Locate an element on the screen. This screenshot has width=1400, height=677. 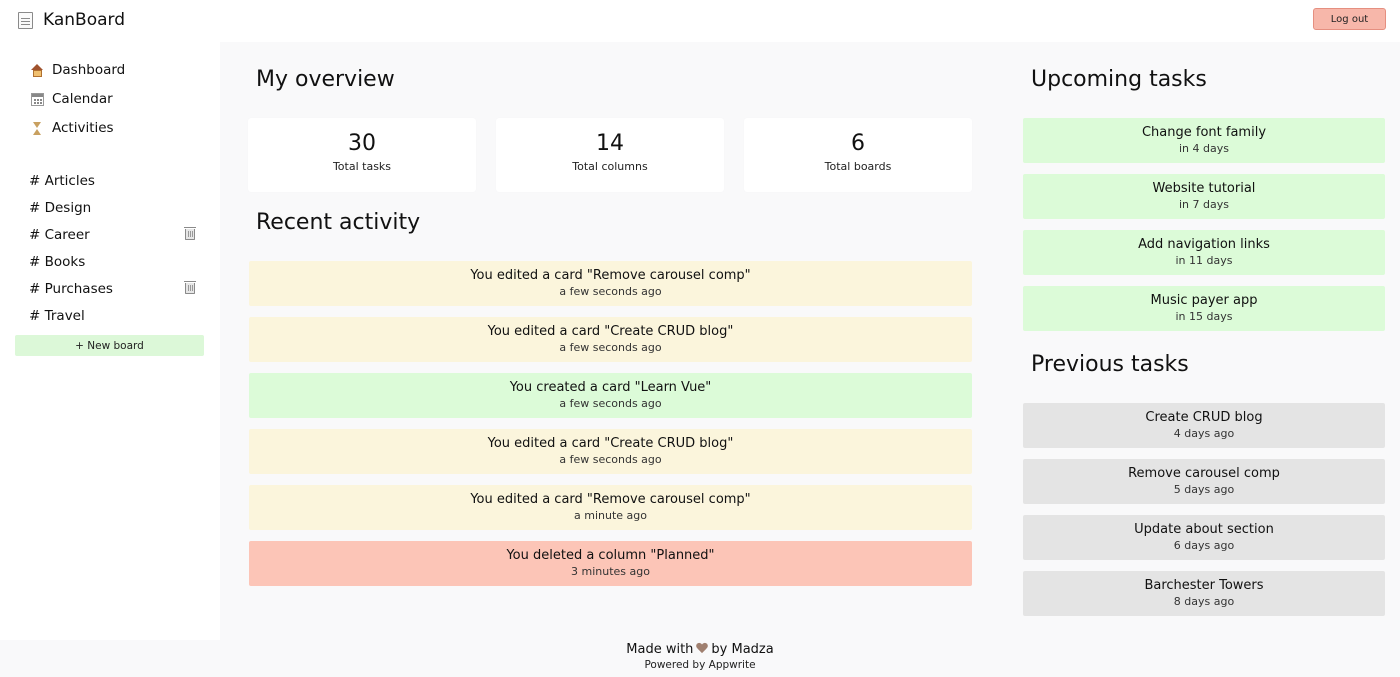
activity-time: 3 minutes ago is located at coordinates (610, 571).